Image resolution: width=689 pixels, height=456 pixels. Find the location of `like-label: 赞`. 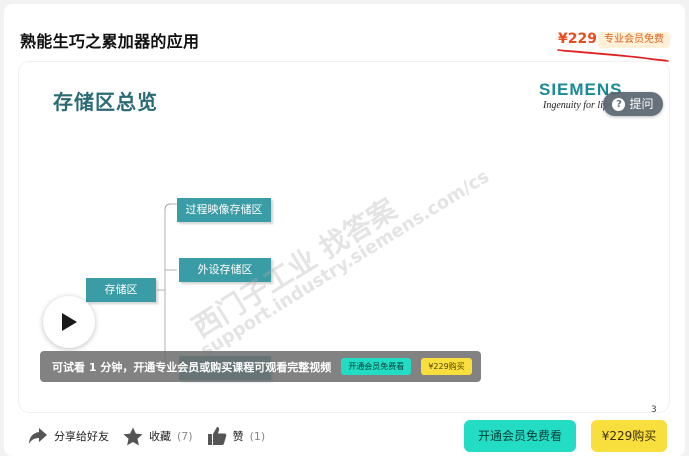

like-label: 赞 is located at coordinates (238, 436).